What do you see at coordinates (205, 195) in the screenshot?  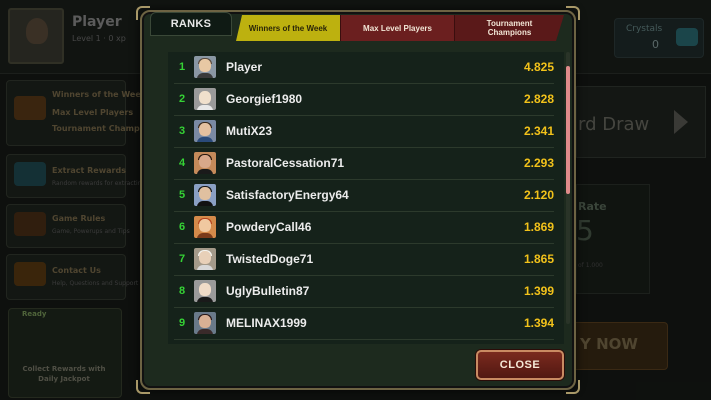 I see `avatar-man-dark-icon` at bounding box center [205, 195].